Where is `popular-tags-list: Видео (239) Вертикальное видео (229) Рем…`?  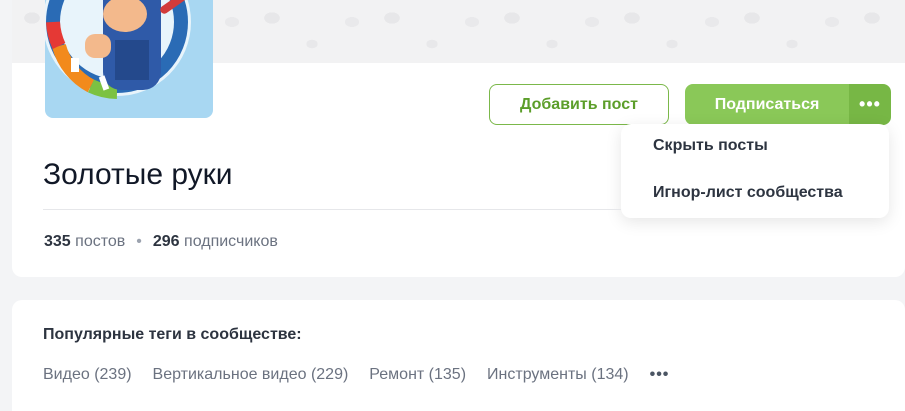 popular-tags-list: Видео (239) Вертикальное видео (229) Рем… is located at coordinates (356, 375).